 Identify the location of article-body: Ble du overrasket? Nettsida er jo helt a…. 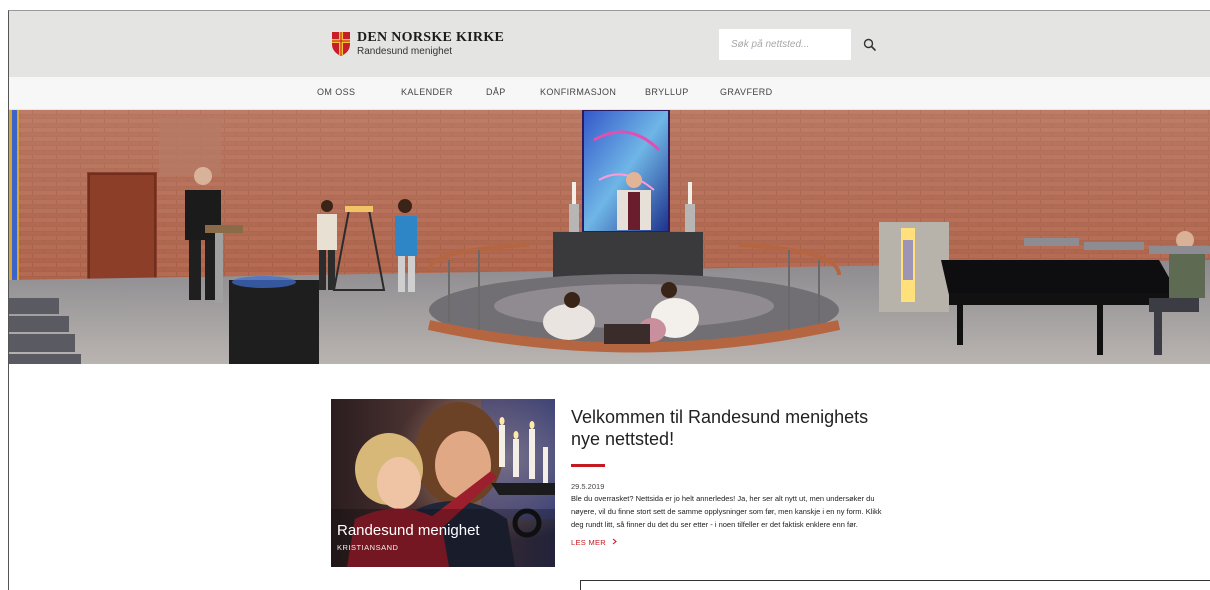
(726, 511).